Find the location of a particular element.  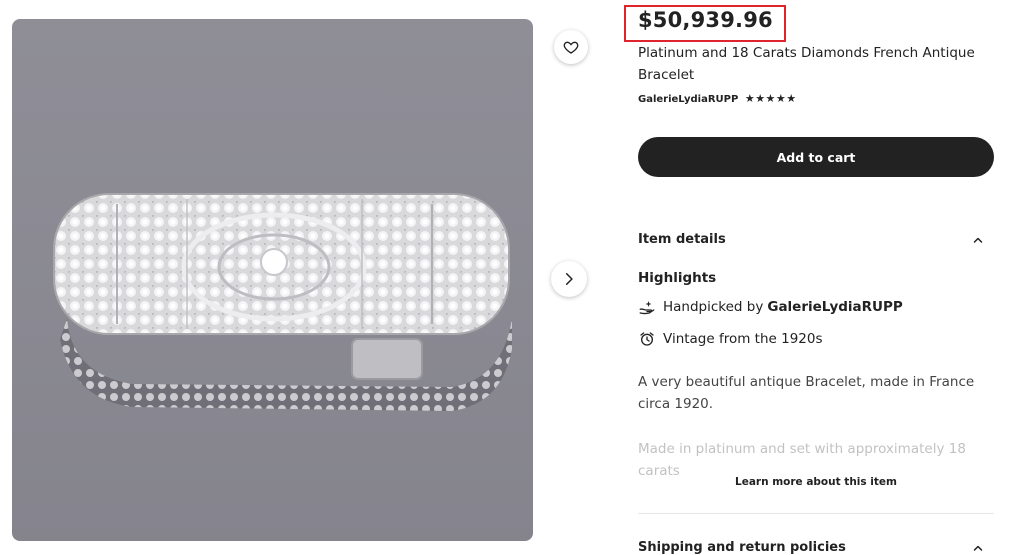

vintage-row: Vintage from the 1920s is located at coordinates (730, 339).